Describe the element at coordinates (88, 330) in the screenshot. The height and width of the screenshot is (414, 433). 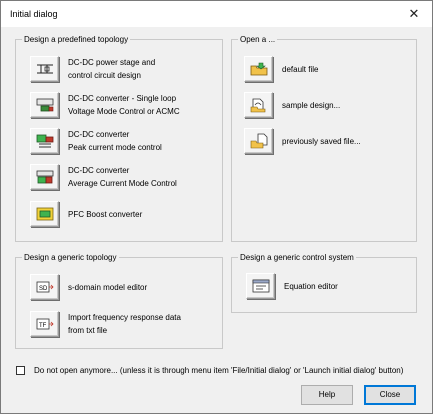
I see `generic-item-line2: from txt file` at that location.